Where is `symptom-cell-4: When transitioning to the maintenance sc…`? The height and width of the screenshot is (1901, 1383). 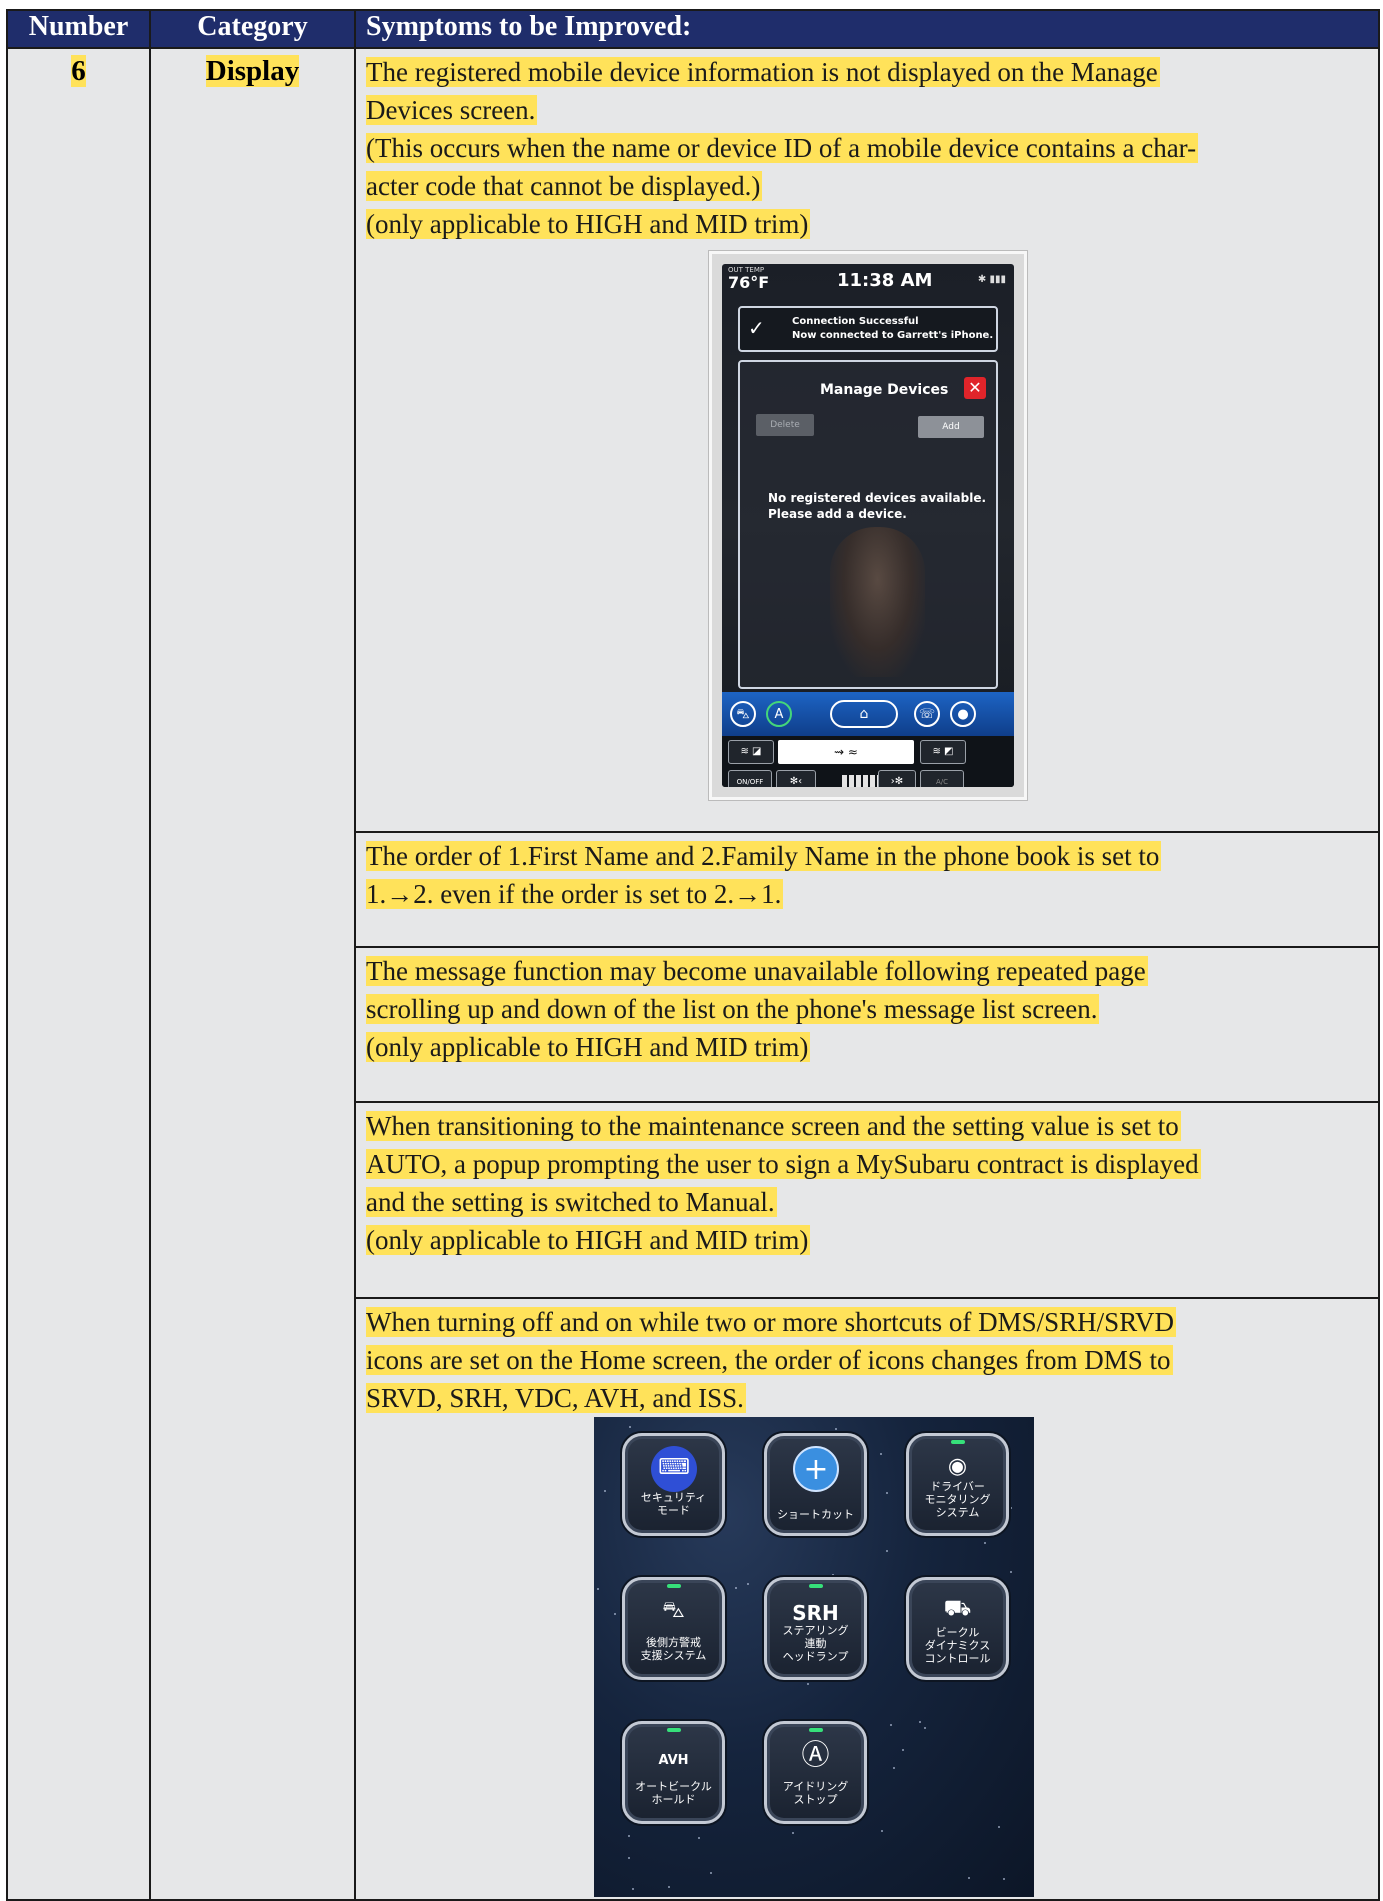
symptom-cell-4: When transitioning to the maintenance sc… is located at coordinates (867, 1200).